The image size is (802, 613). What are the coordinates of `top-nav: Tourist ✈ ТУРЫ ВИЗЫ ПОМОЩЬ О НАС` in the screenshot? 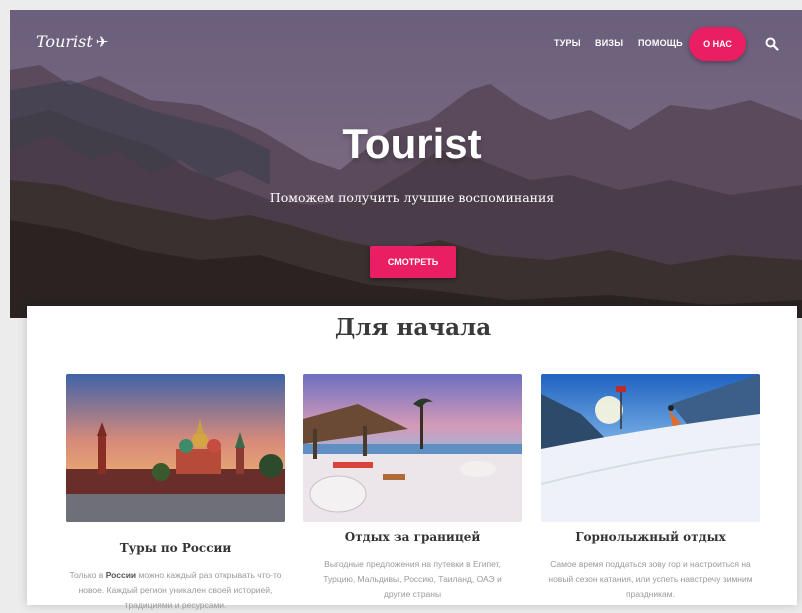 It's located at (406, 45).